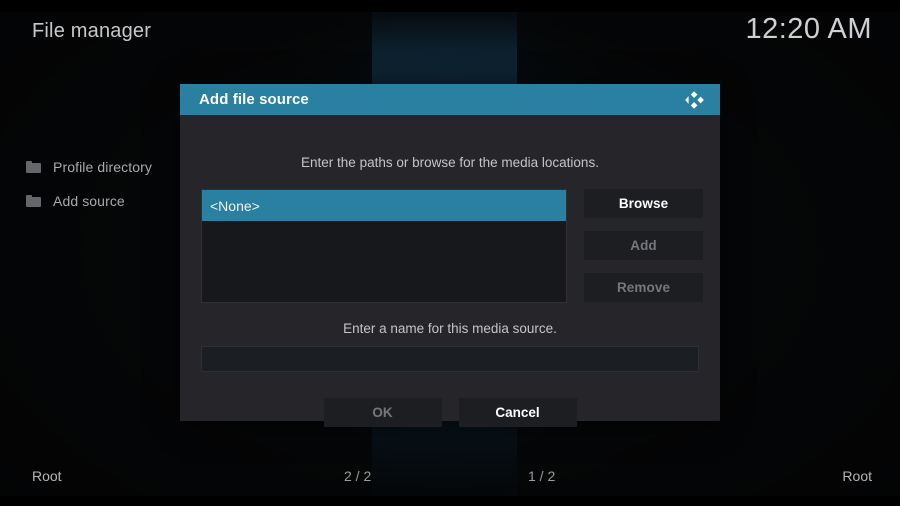 The image size is (900, 506). What do you see at coordinates (384, 205) in the screenshot?
I see `list-item: <None>` at bounding box center [384, 205].